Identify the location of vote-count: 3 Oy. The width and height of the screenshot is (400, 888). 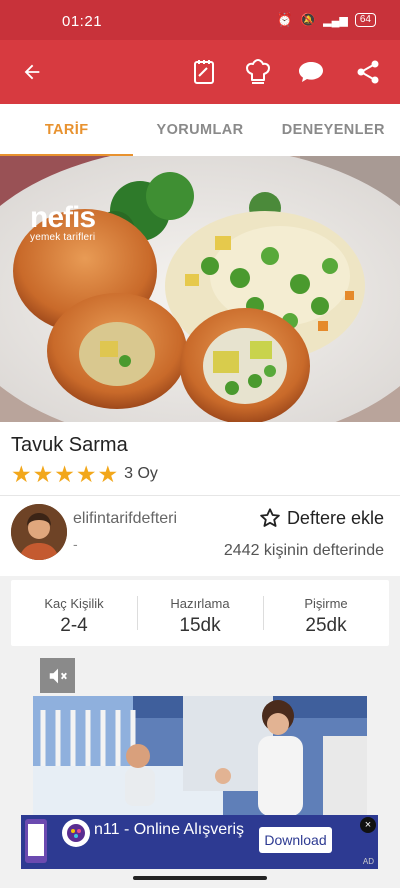
(141, 473).